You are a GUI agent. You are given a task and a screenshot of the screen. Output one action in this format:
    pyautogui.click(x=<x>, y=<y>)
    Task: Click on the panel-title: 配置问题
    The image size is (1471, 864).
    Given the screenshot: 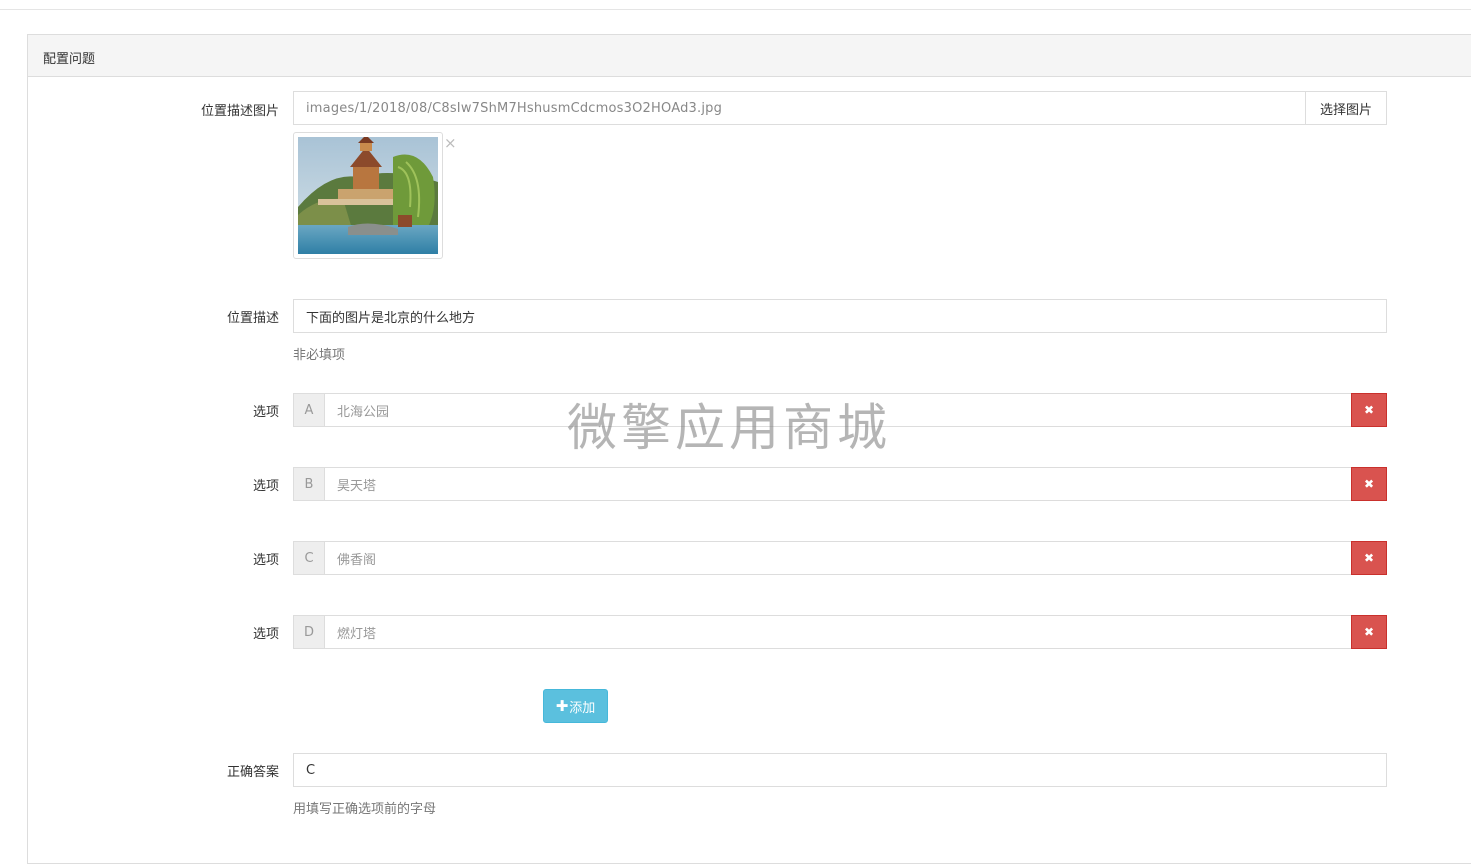 What is the action you would take?
    pyautogui.click(x=749, y=56)
    